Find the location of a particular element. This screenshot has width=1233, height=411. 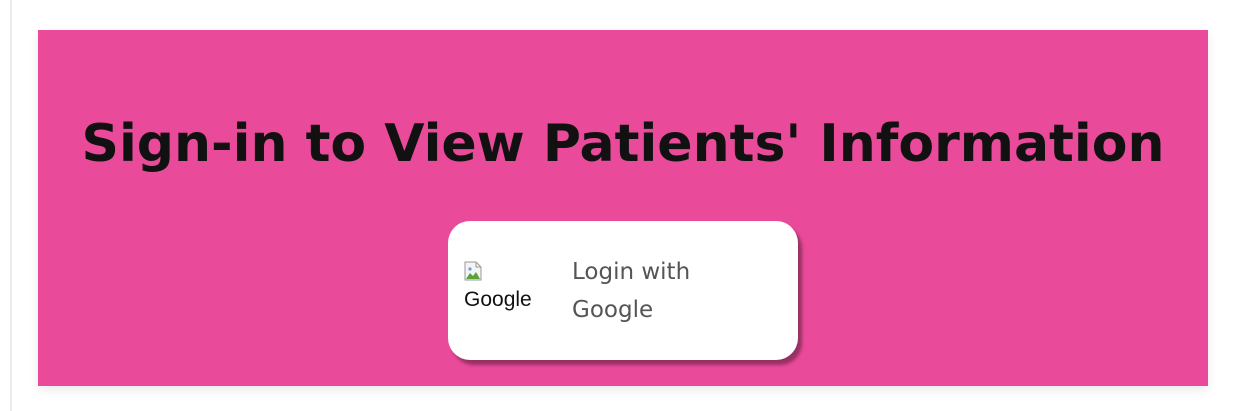

login-label-line-2: Google is located at coordinates (613, 310).